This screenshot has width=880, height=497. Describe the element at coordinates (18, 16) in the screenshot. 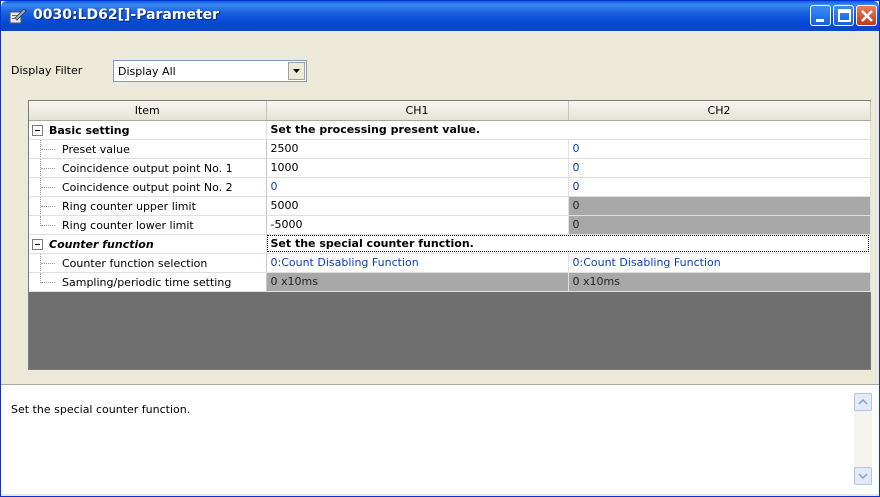

I see `parameter-icon` at that location.